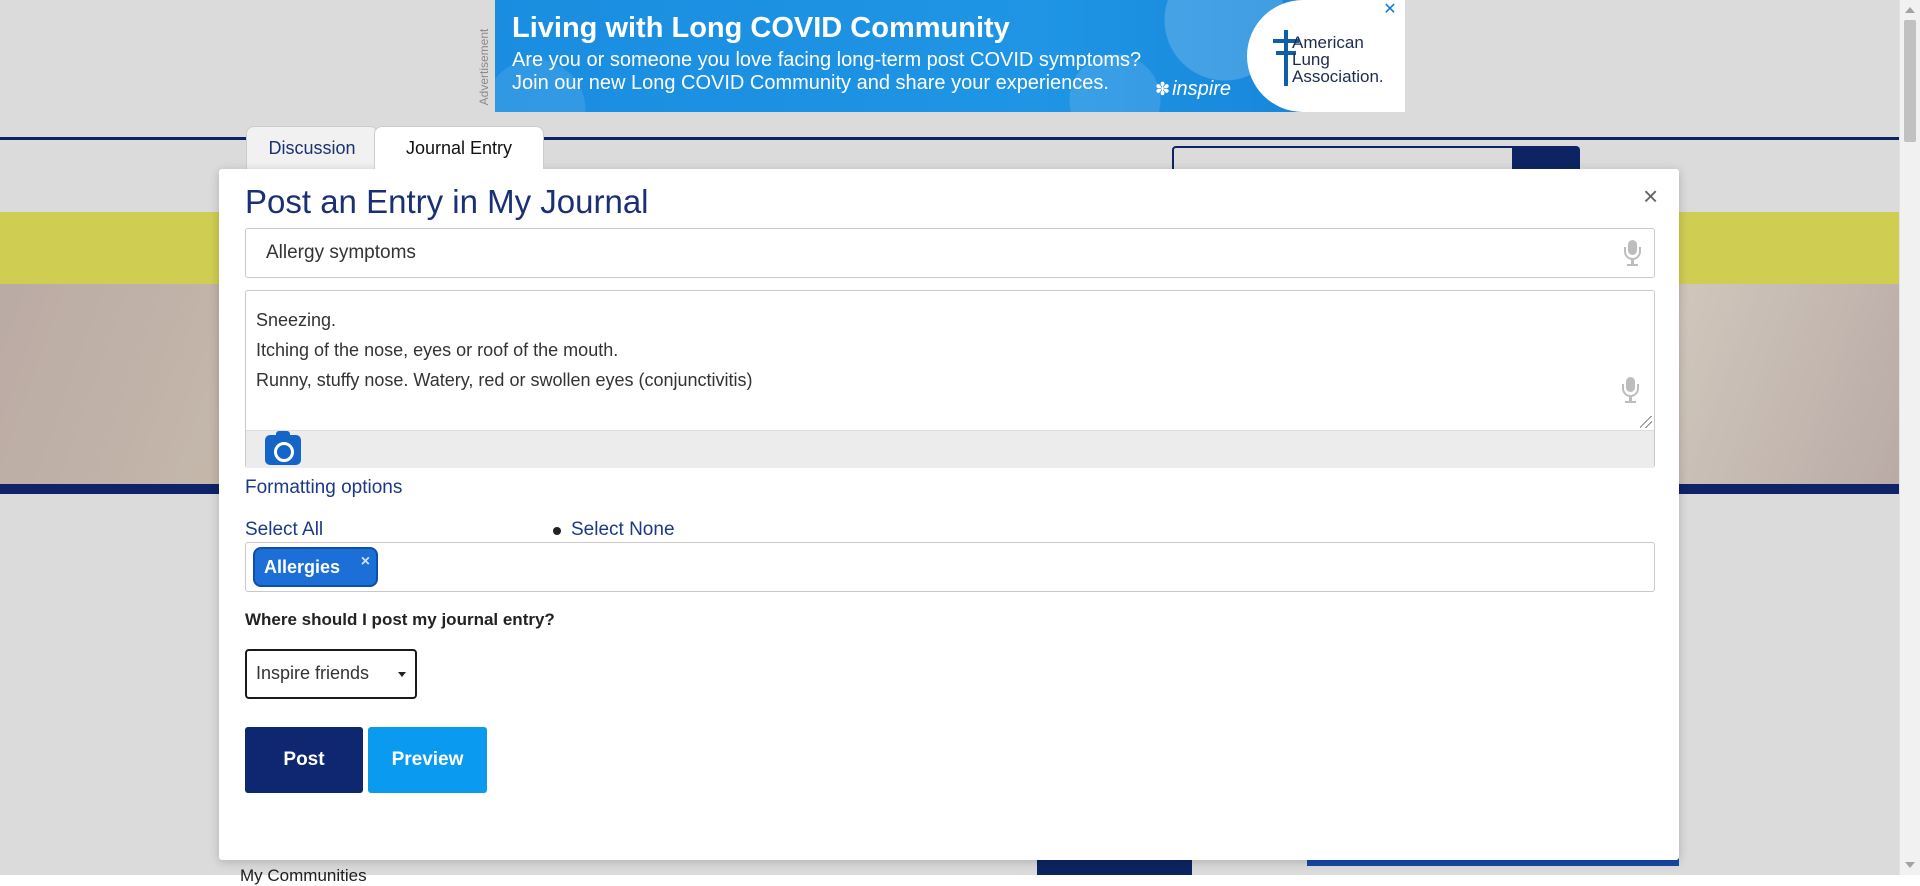  Describe the element at coordinates (1646, 422) in the screenshot. I see `resize-handle` at that location.